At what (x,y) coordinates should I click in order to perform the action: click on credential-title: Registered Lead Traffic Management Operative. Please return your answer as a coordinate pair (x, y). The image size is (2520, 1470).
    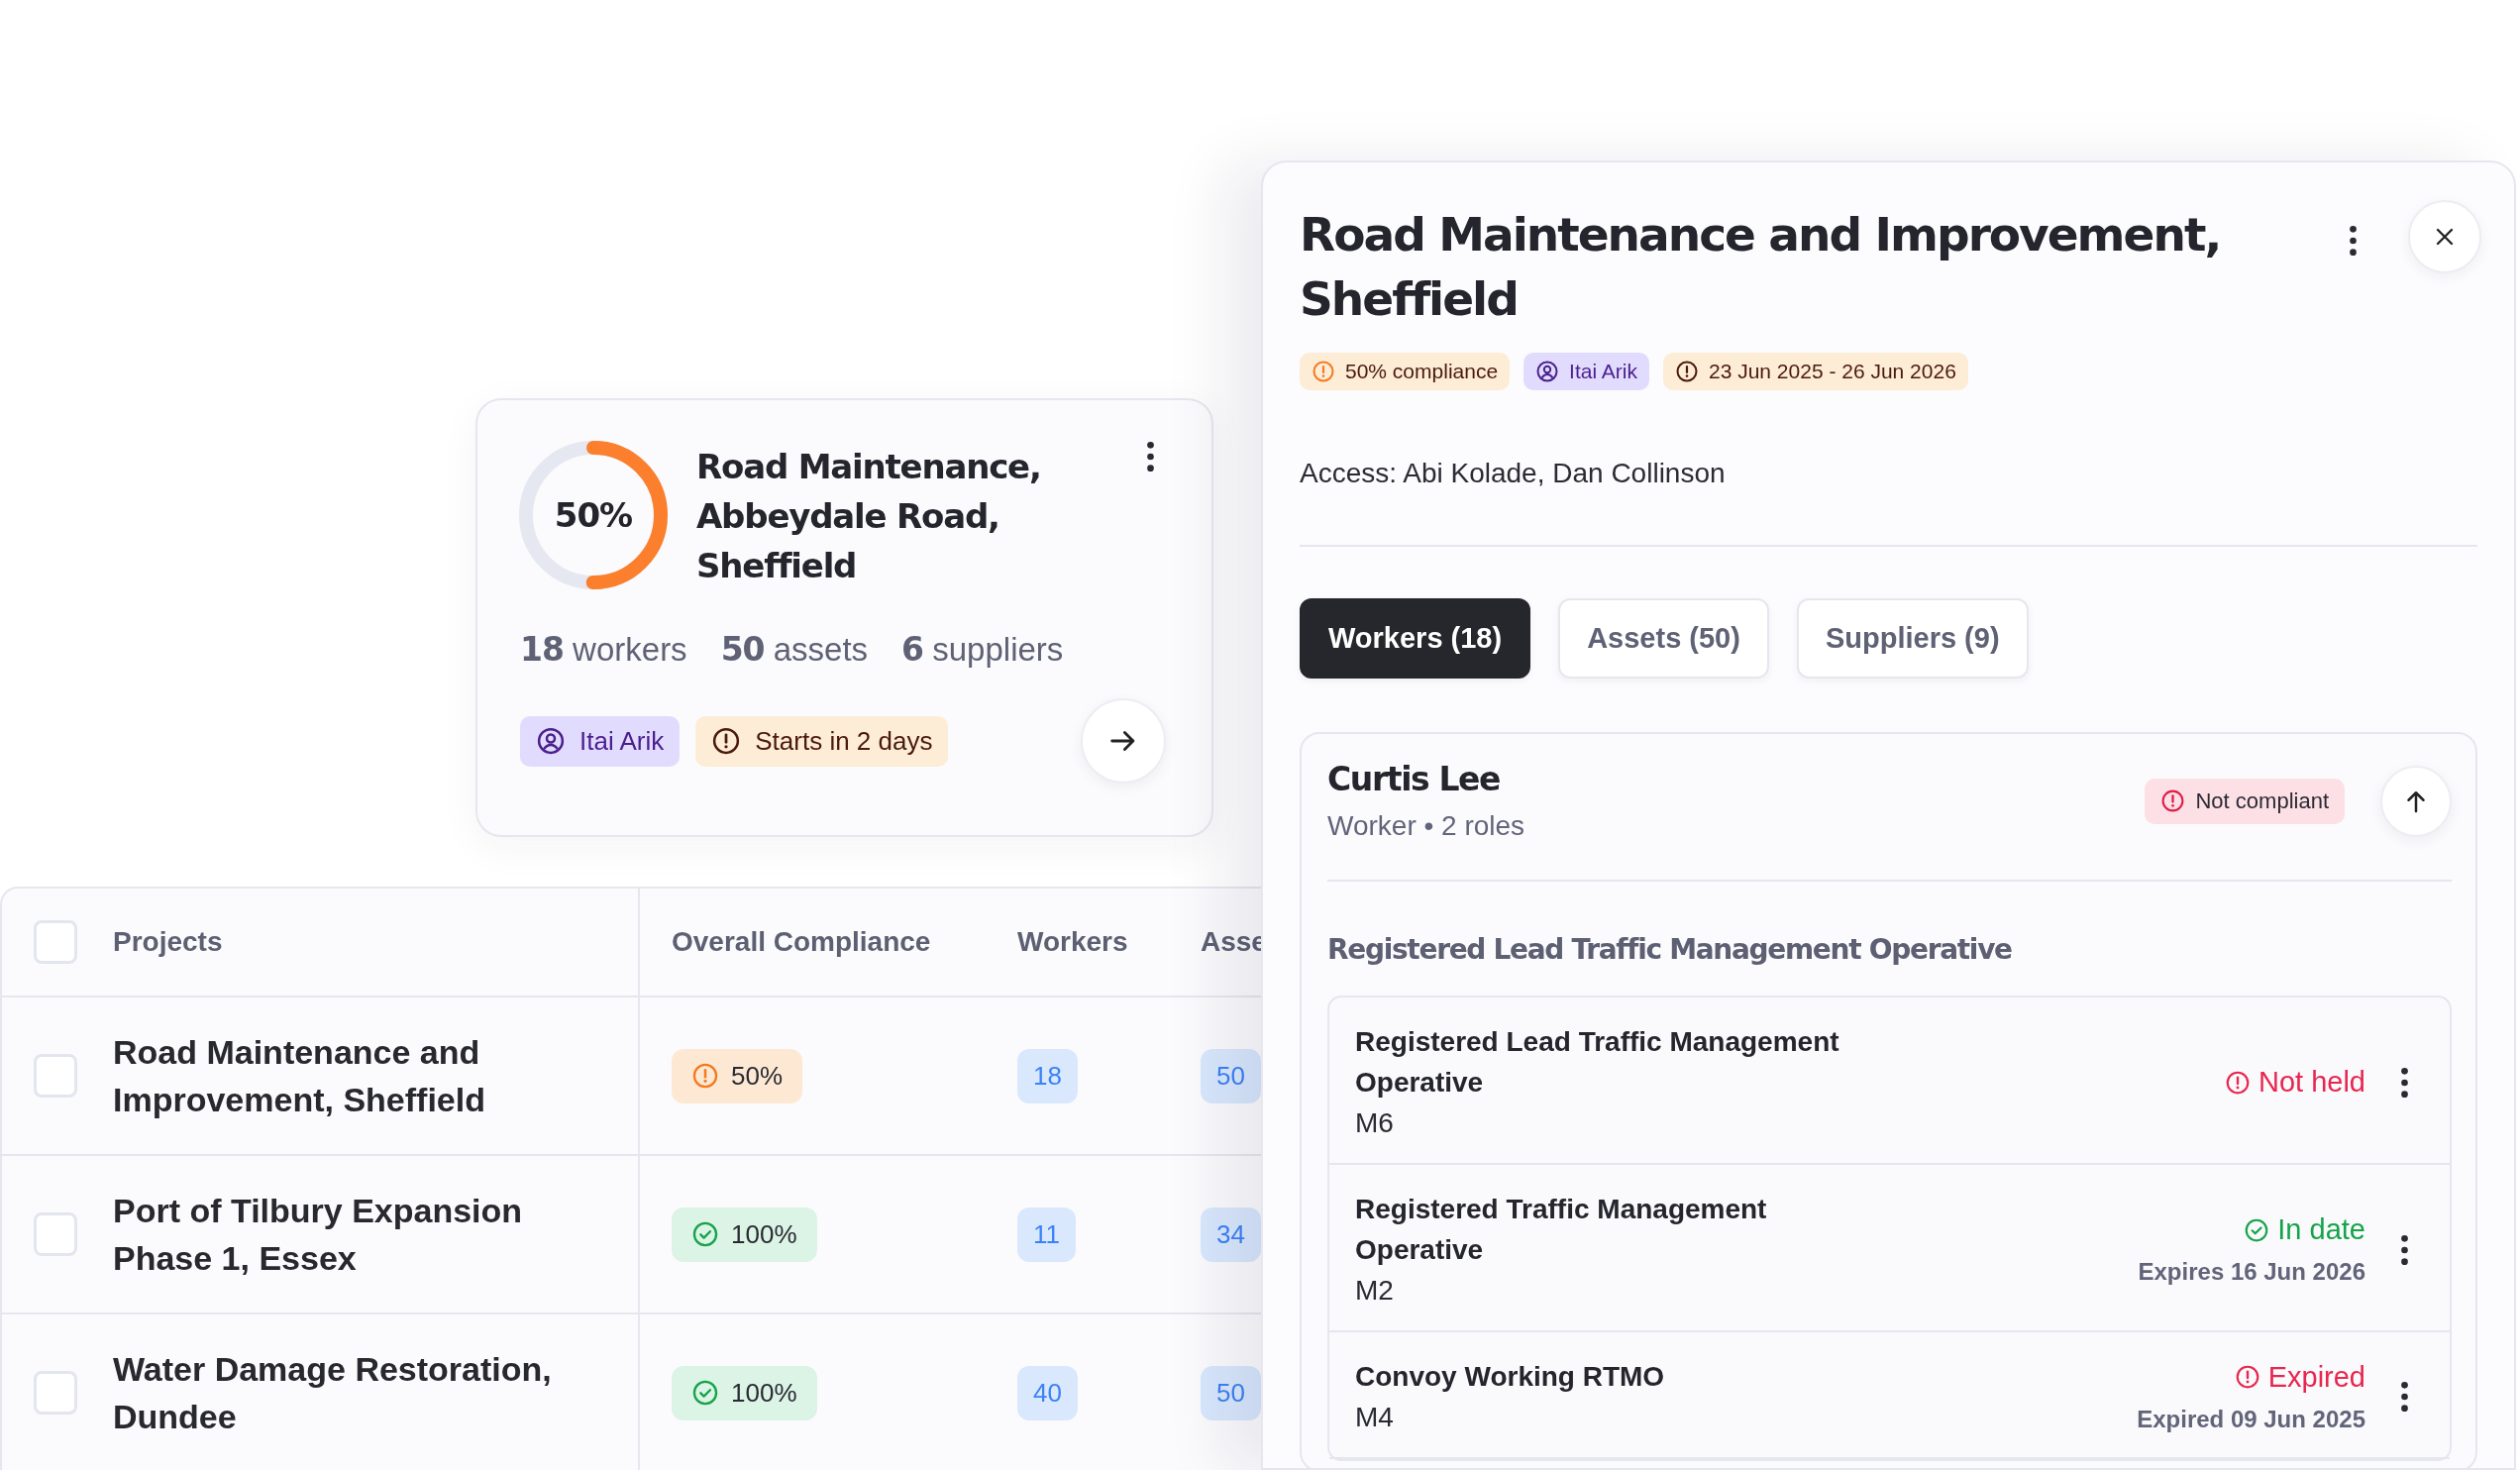
    Looking at the image, I should click on (1597, 1062).